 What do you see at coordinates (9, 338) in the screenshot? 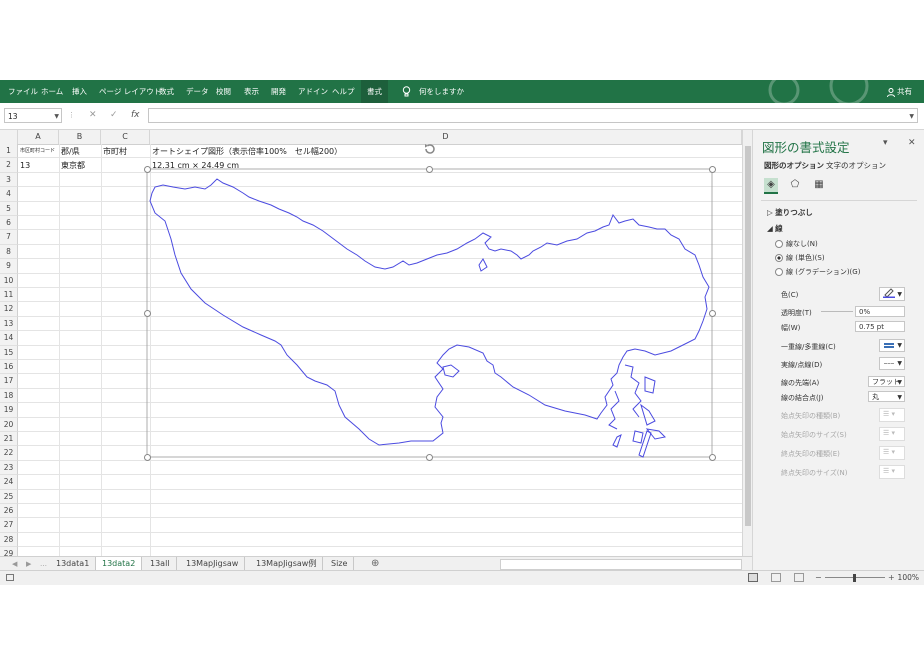
I see `row-header: 14` at bounding box center [9, 338].